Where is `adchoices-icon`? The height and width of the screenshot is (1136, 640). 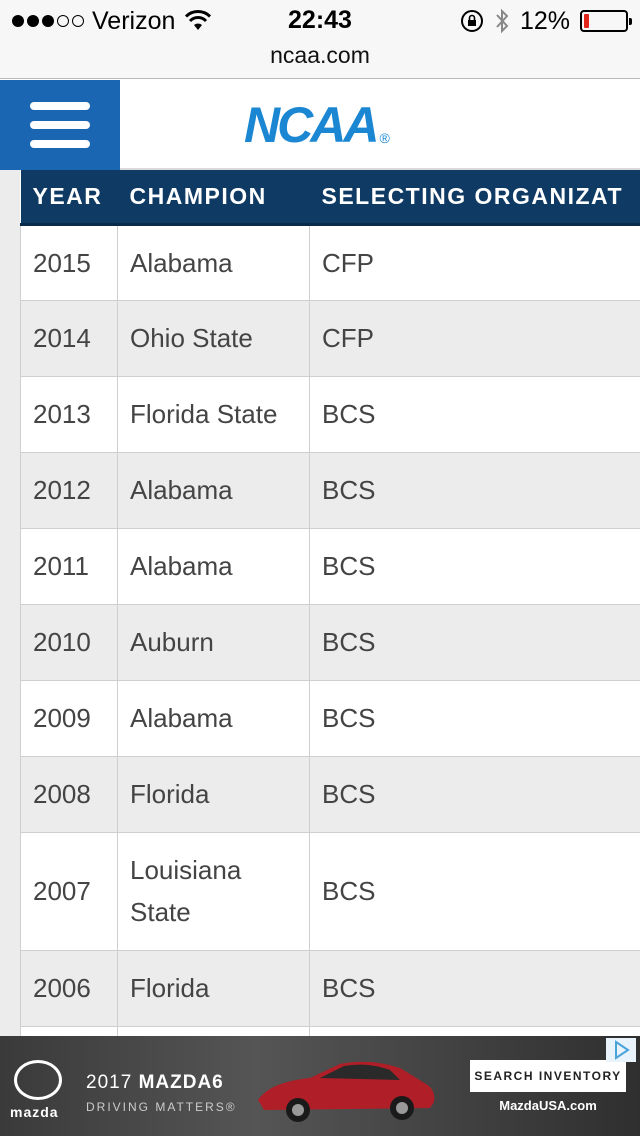
adchoices-icon is located at coordinates (621, 1050).